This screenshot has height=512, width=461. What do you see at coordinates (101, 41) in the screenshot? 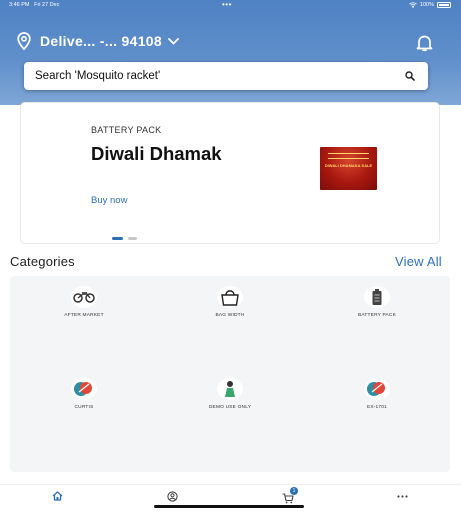
I see `delivery-location-text: Delive... -... 94108` at bounding box center [101, 41].